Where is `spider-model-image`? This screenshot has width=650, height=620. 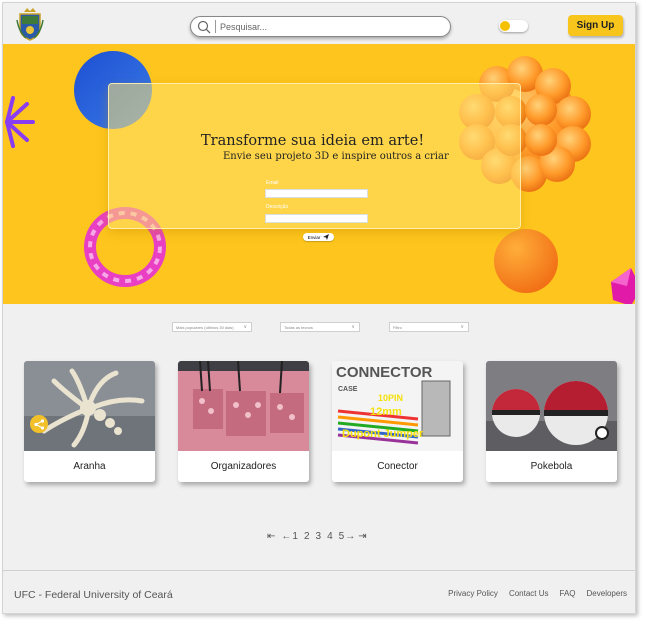
spider-model-image is located at coordinates (89, 406).